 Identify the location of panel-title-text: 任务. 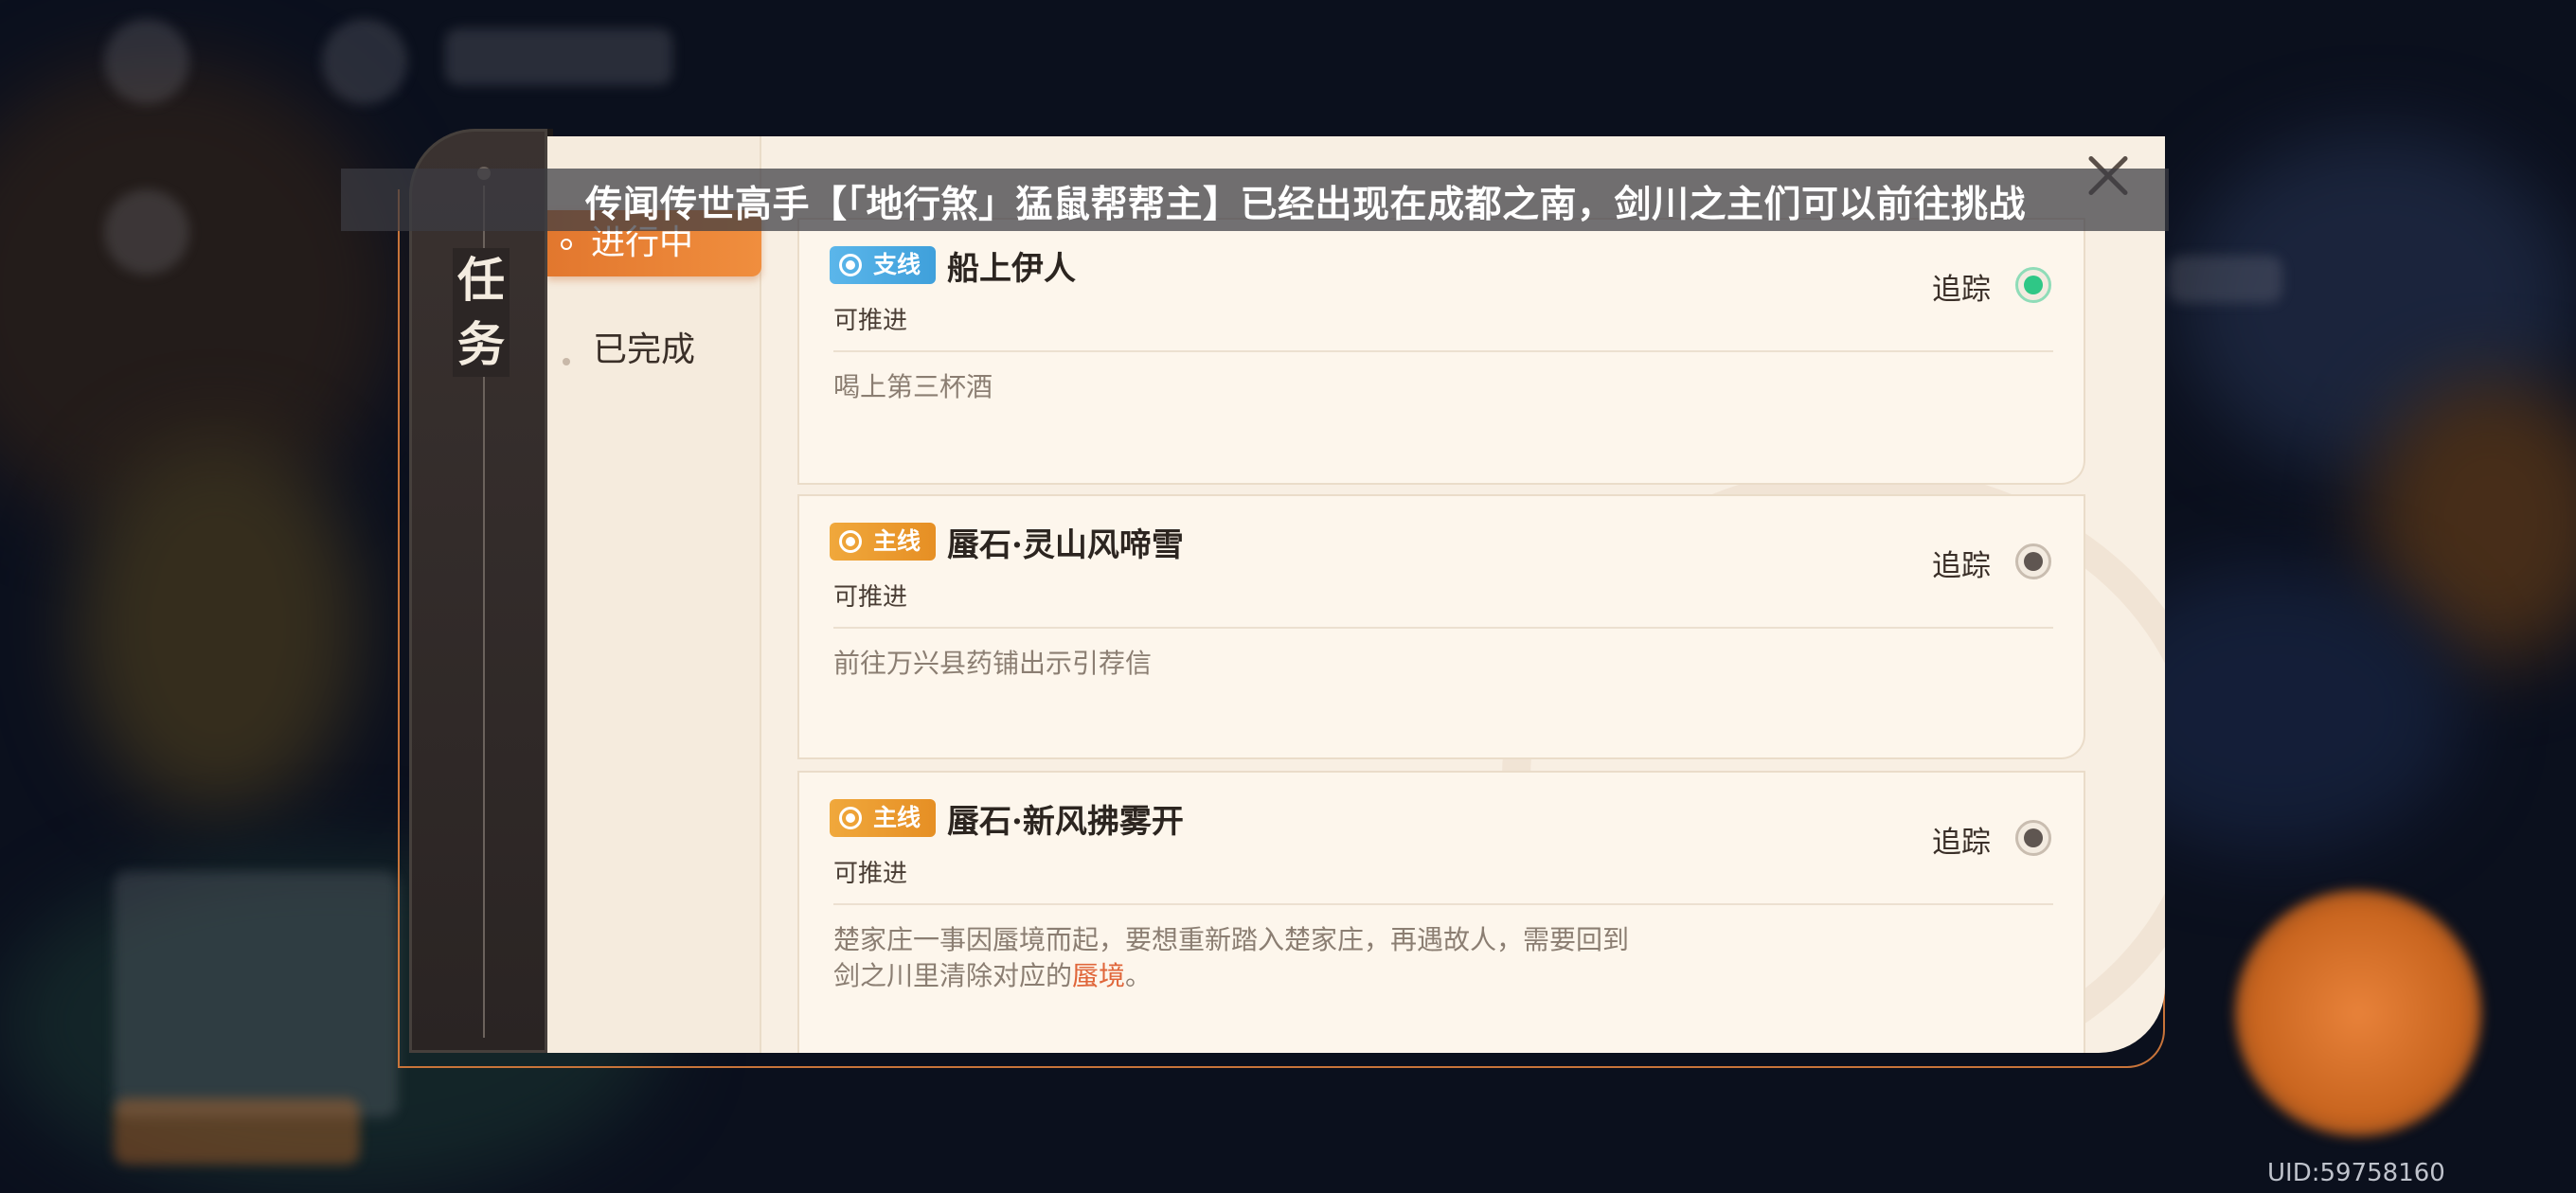
(481, 312).